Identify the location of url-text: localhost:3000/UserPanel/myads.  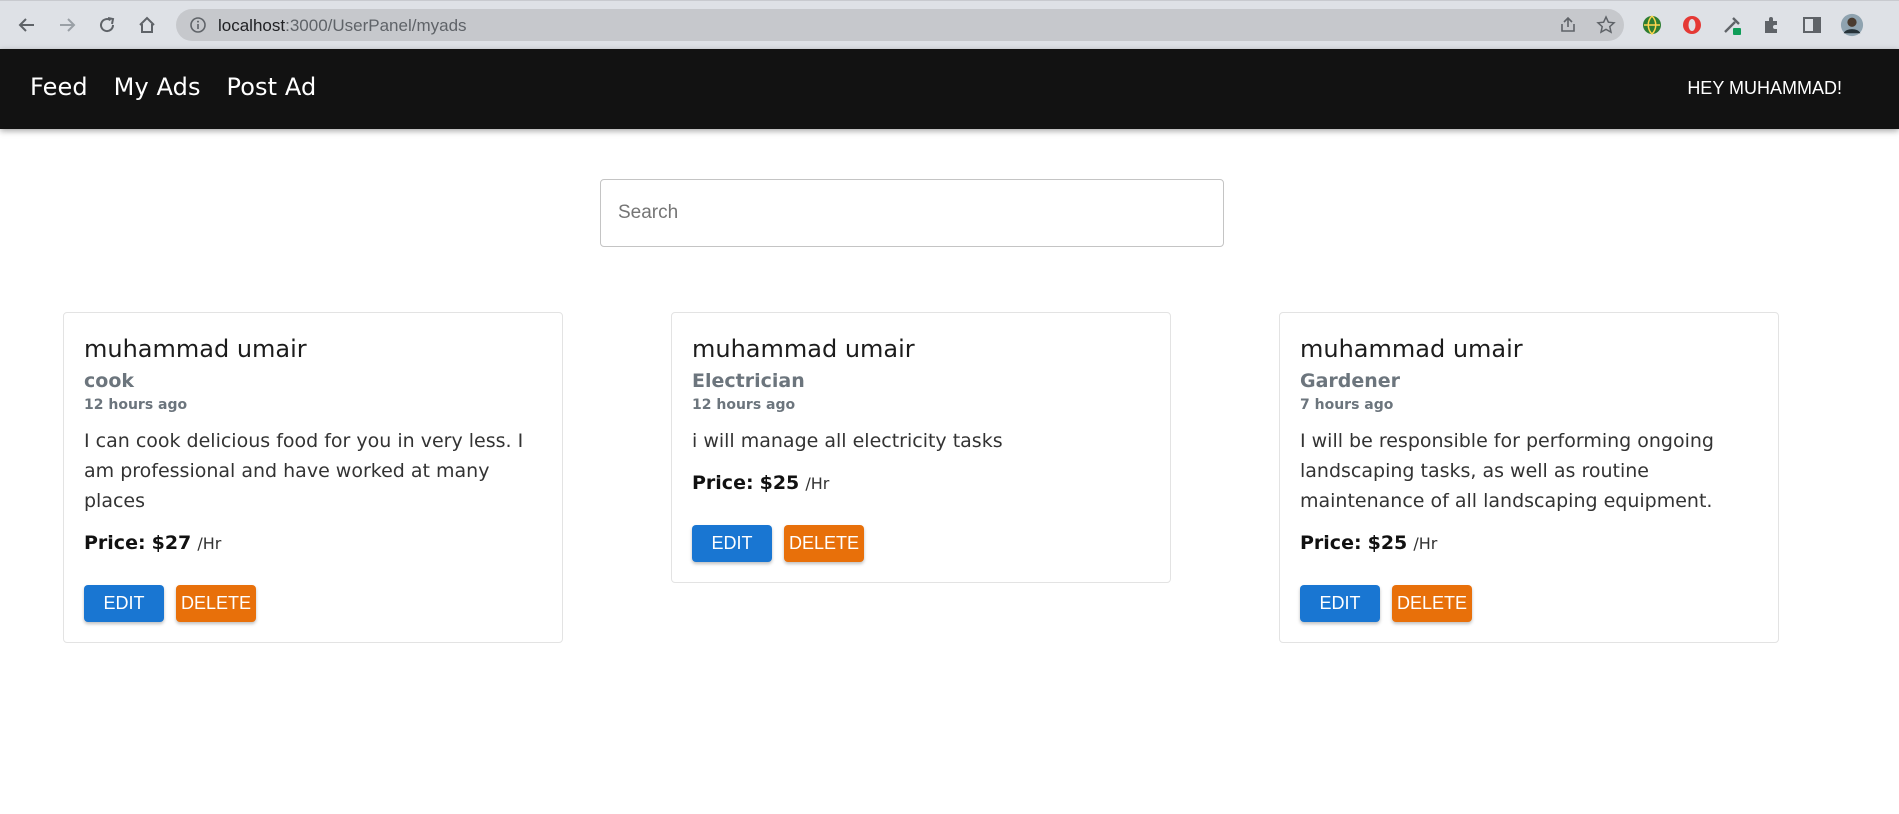
(342, 26).